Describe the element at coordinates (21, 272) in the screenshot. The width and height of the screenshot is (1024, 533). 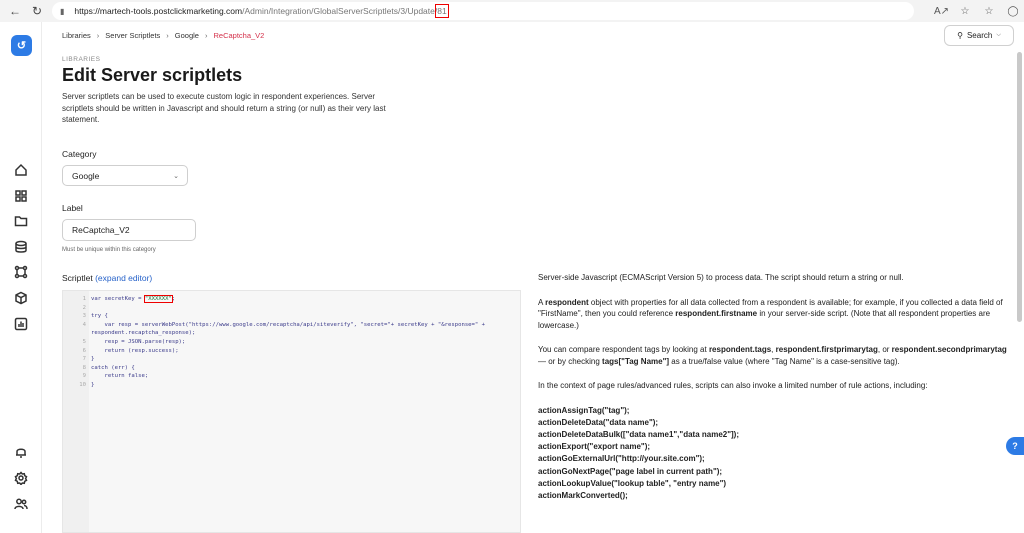
I see `integration-icon` at that location.